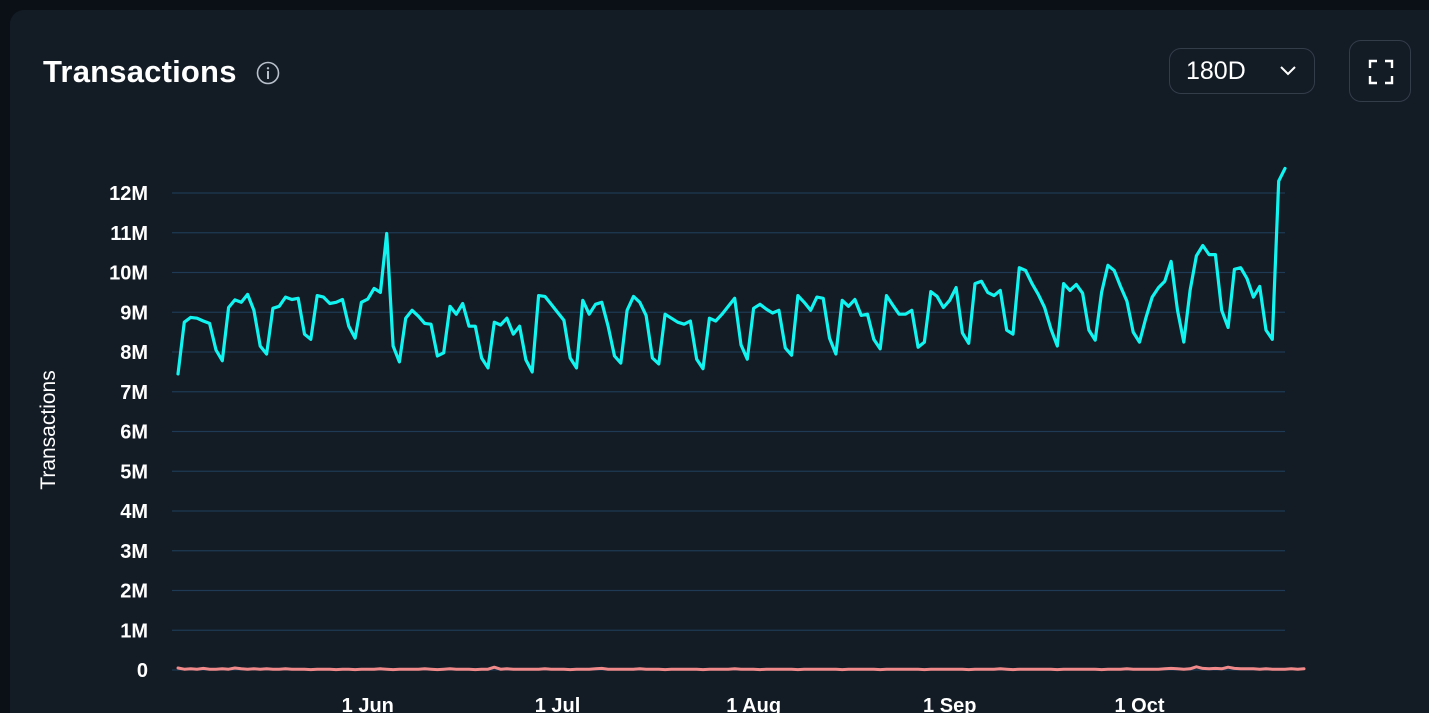  I want to click on y-tick-label: 10M, so click(128, 274).